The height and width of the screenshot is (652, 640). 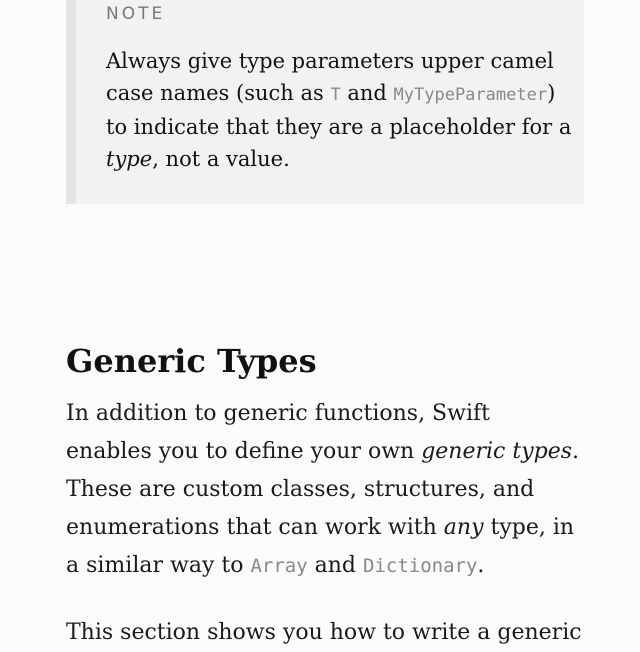 I want to click on emphasis-any: any, so click(x=463, y=527).